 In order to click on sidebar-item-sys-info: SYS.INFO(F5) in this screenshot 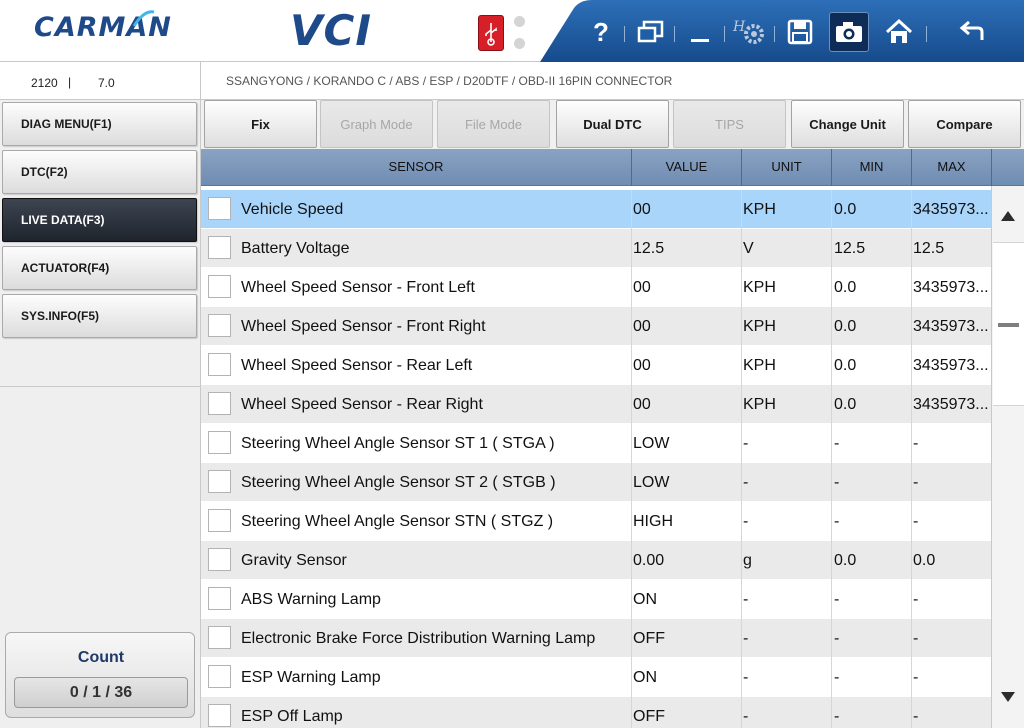, I will do `click(99, 316)`.